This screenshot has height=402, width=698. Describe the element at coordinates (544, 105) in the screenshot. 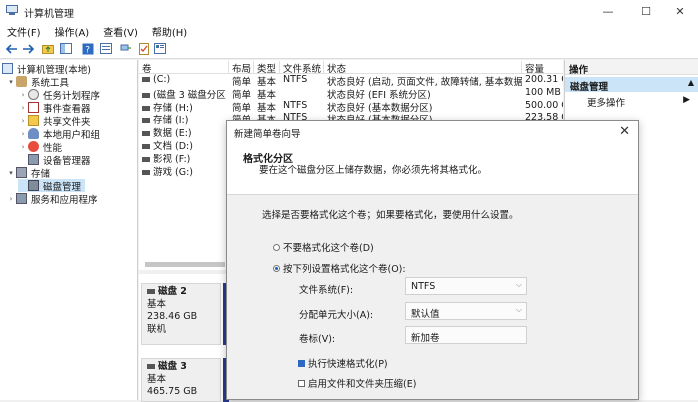

I see `cell-capacity: 500.00 G` at that location.